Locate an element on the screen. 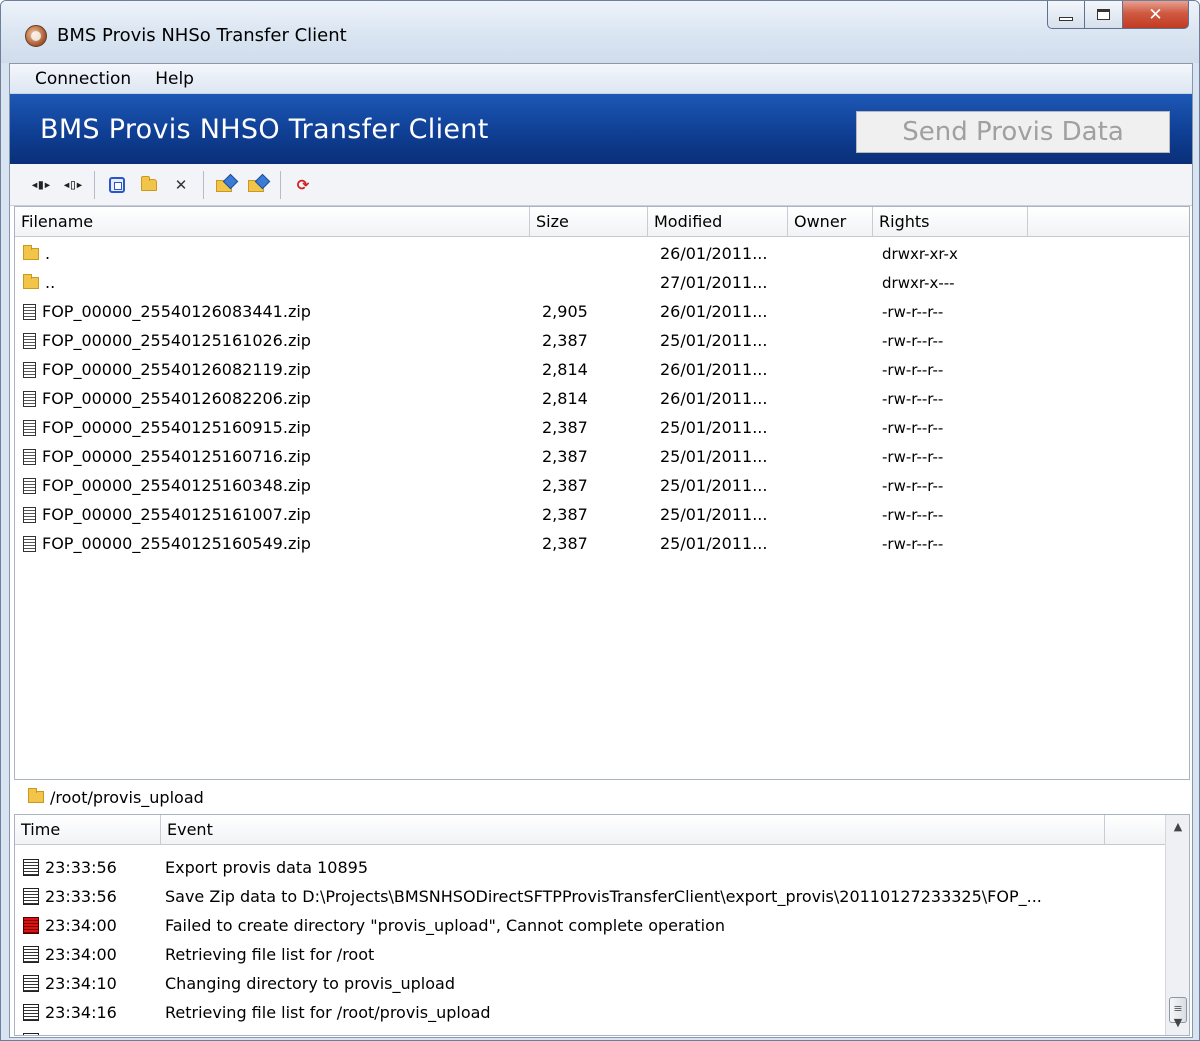 This screenshot has height=1041, width=1200. file-size: 2,814 is located at coordinates (565, 398).